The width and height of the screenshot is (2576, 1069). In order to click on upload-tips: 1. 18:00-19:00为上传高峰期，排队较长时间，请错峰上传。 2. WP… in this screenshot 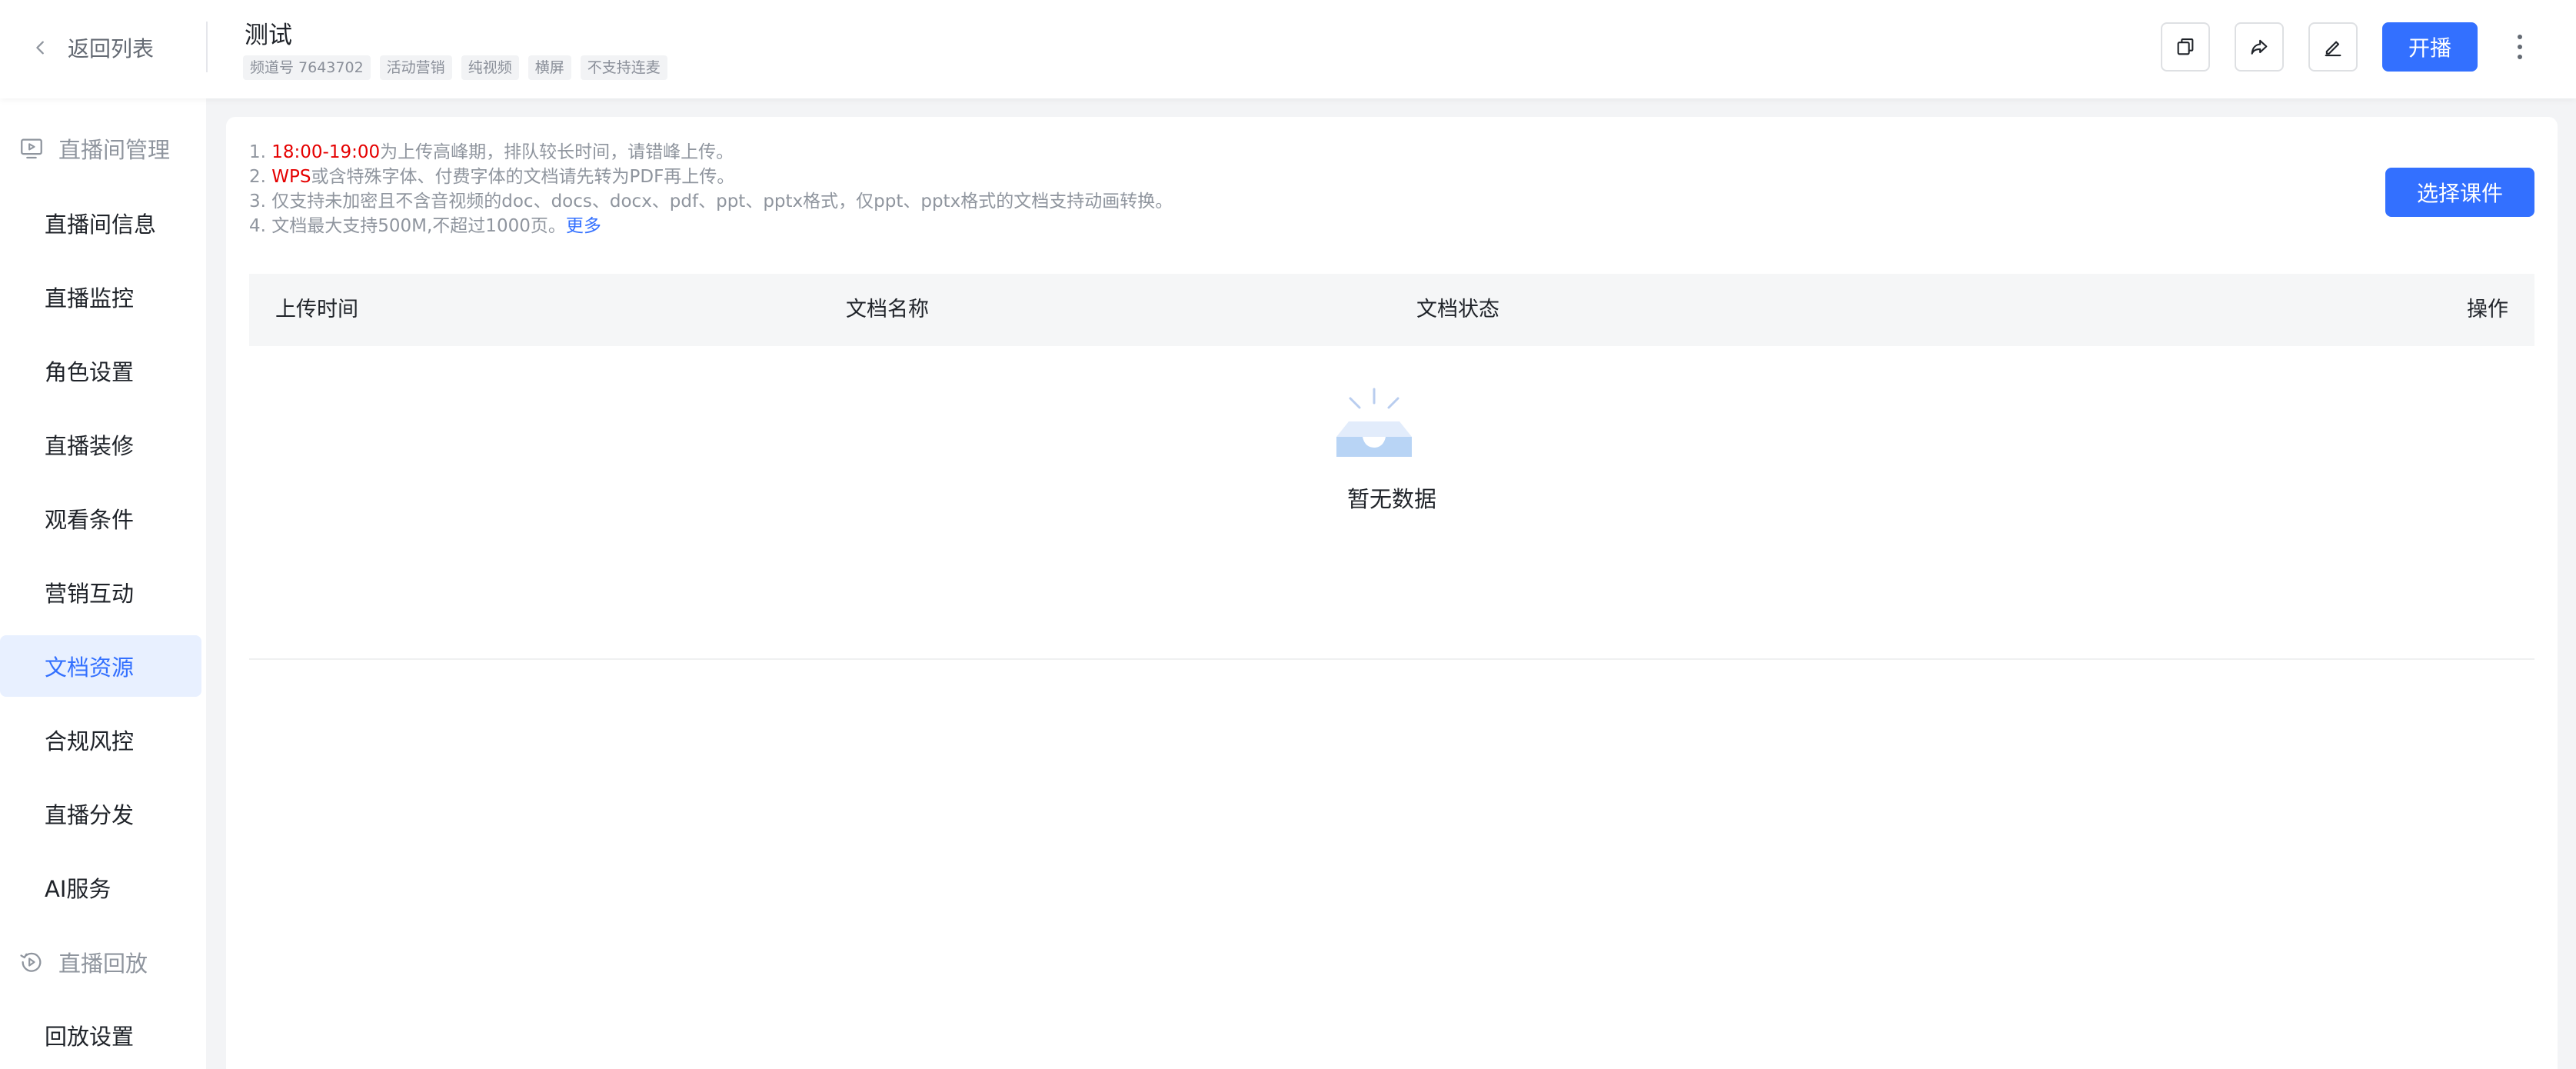, I will do `click(711, 189)`.